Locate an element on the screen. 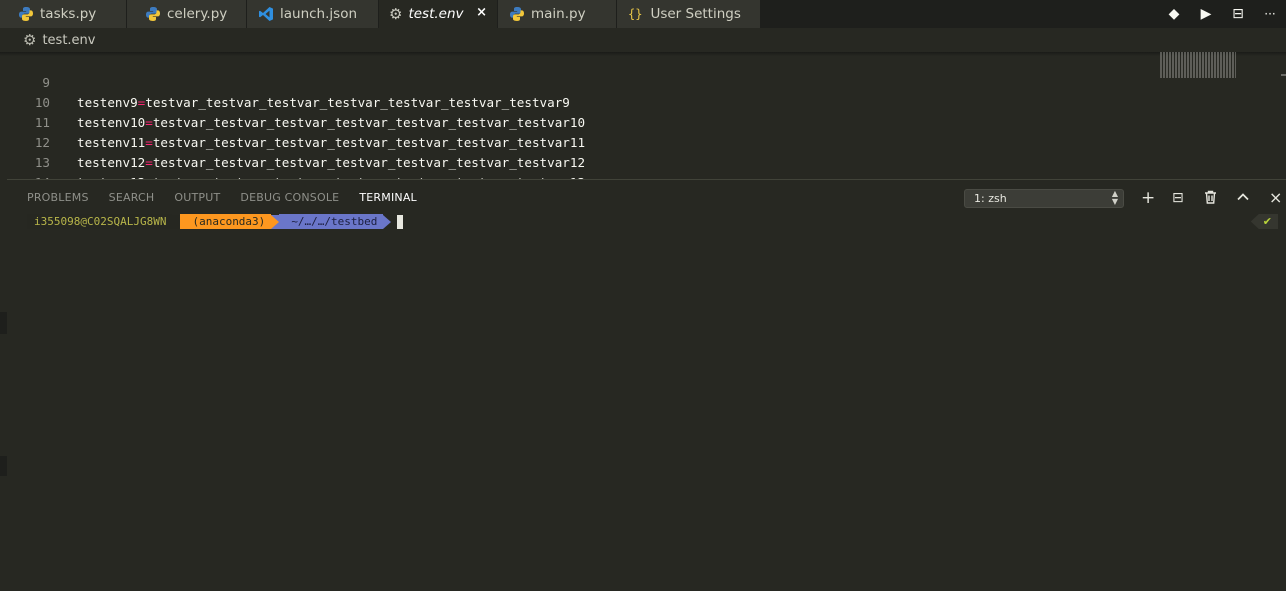  tab-tasks-py: tasks.py is located at coordinates (63, 14).